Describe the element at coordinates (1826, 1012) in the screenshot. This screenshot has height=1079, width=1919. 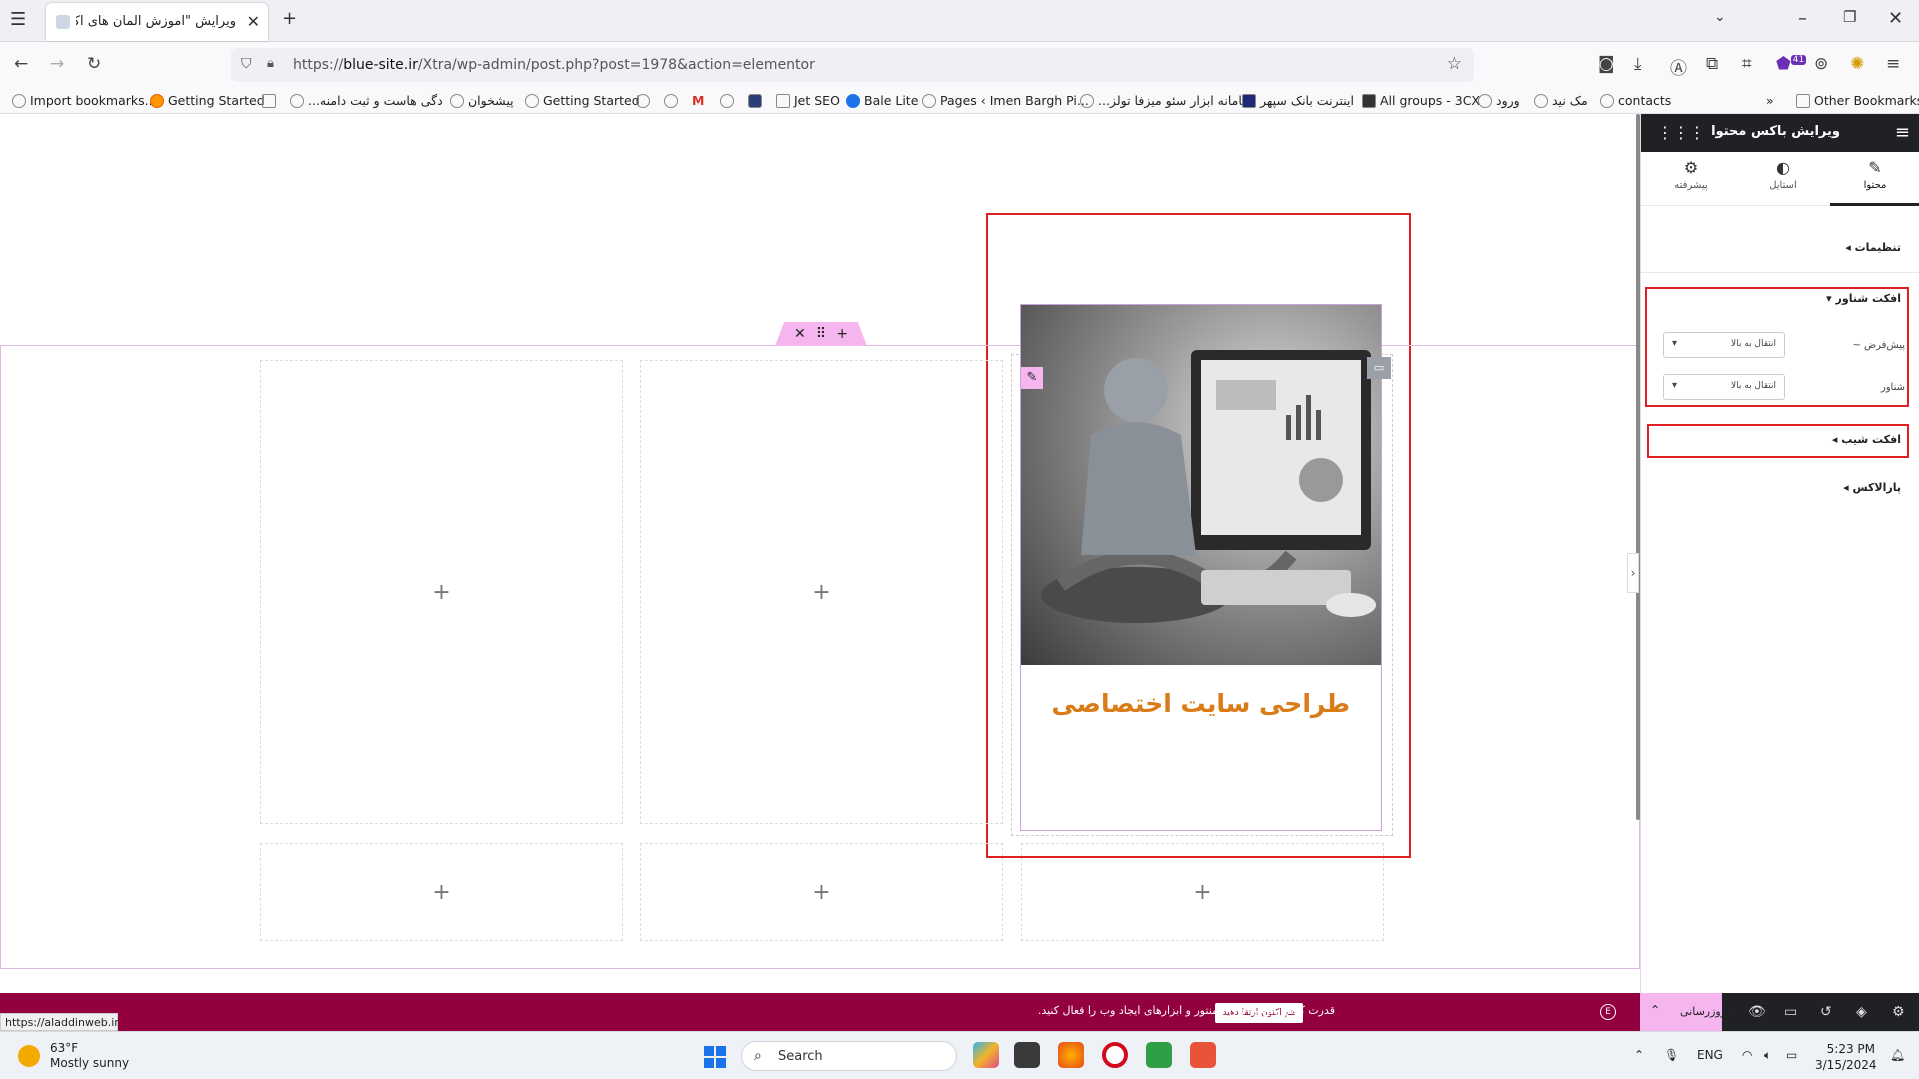
I see `history-icon: ↺` at that location.